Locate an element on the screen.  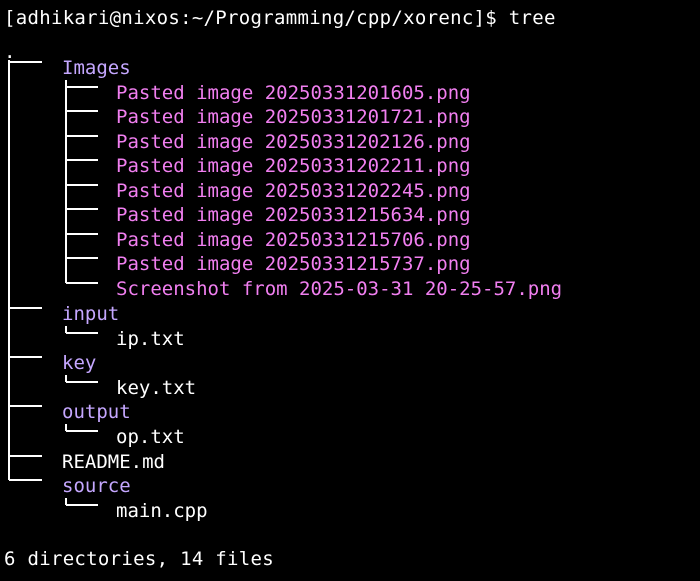
tree-file-key: key.txt is located at coordinates (156, 388).